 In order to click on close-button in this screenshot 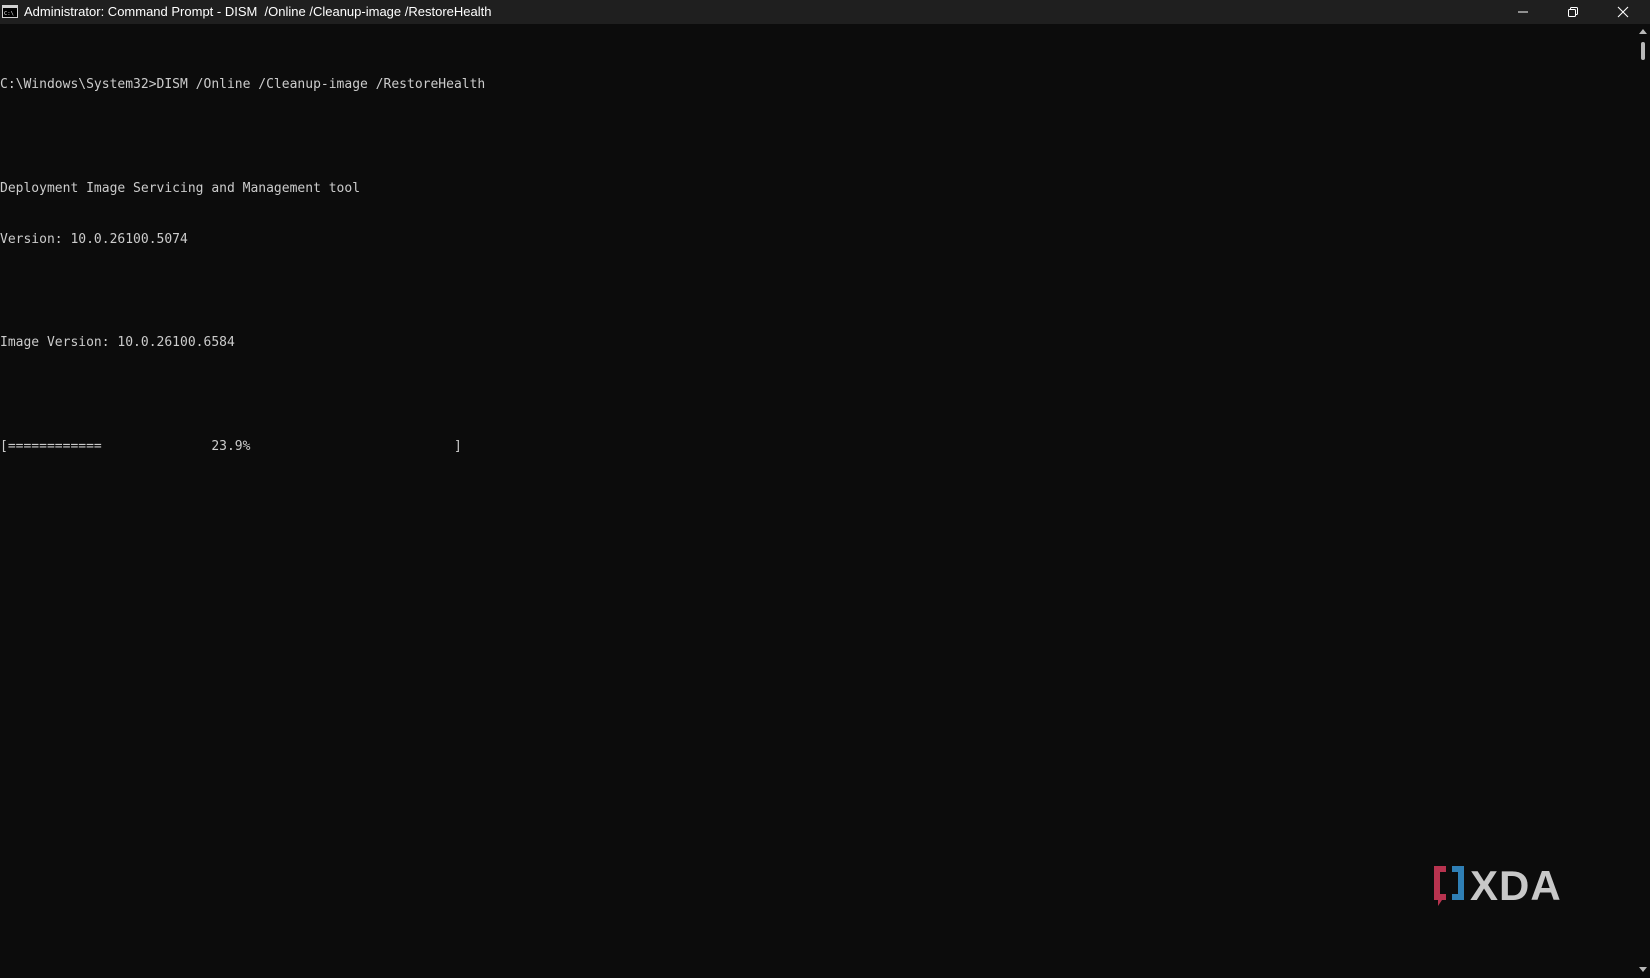, I will do `click(1623, 12)`.